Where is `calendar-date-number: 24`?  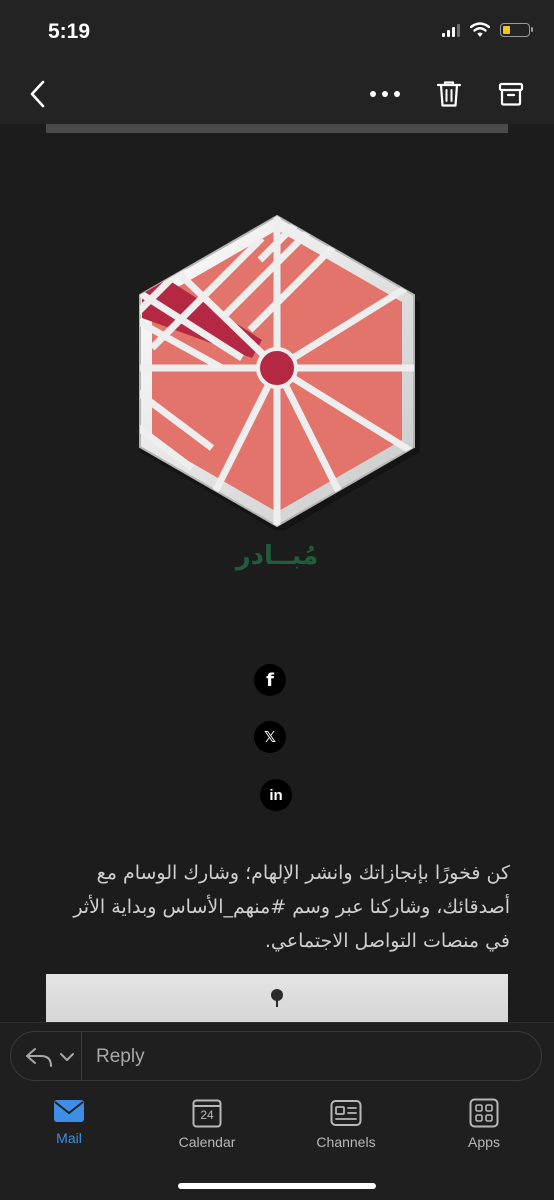
calendar-date-number: 24 is located at coordinates (207, 1115).